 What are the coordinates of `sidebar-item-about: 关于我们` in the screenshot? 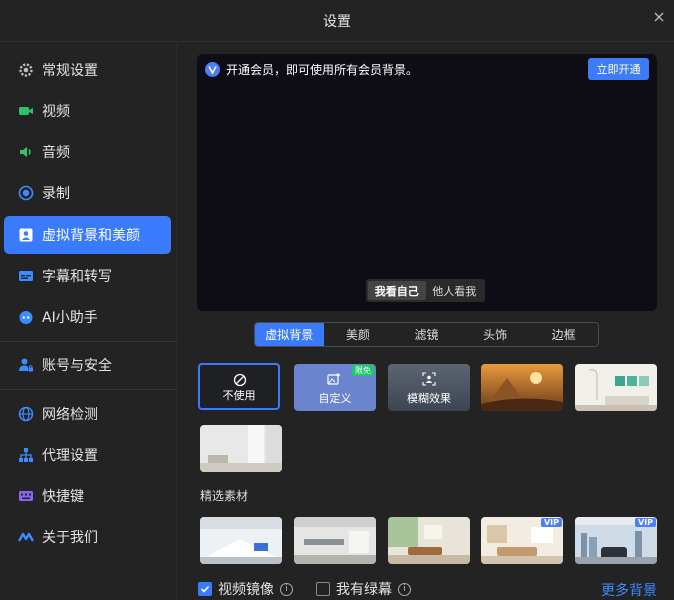 It's located at (87, 537).